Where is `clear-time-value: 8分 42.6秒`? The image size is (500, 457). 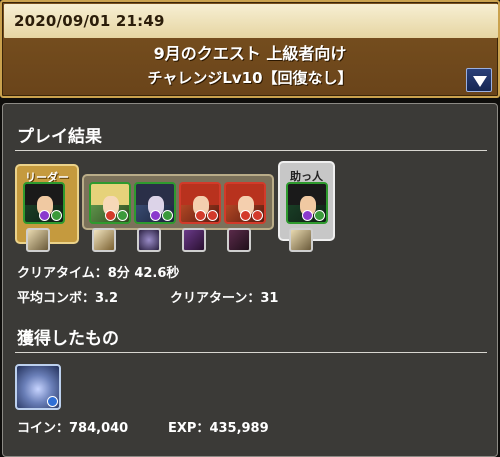 clear-time-value: 8分 42.6秒 is located at coordinates (143, 273).